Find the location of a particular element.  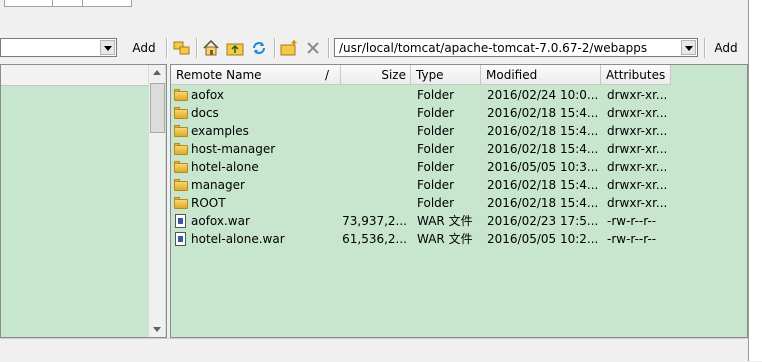

column-header-attributes: Attributes is located at coordinates (636, 75).